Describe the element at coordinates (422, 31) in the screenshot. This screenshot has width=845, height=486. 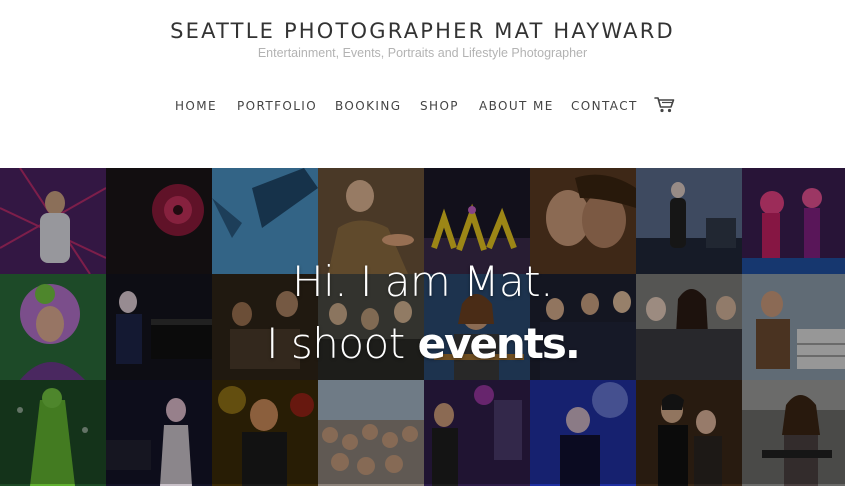
I see `site-title: SEATTLE PHOTOGRAPHER MAT HAYWARD` at that location.